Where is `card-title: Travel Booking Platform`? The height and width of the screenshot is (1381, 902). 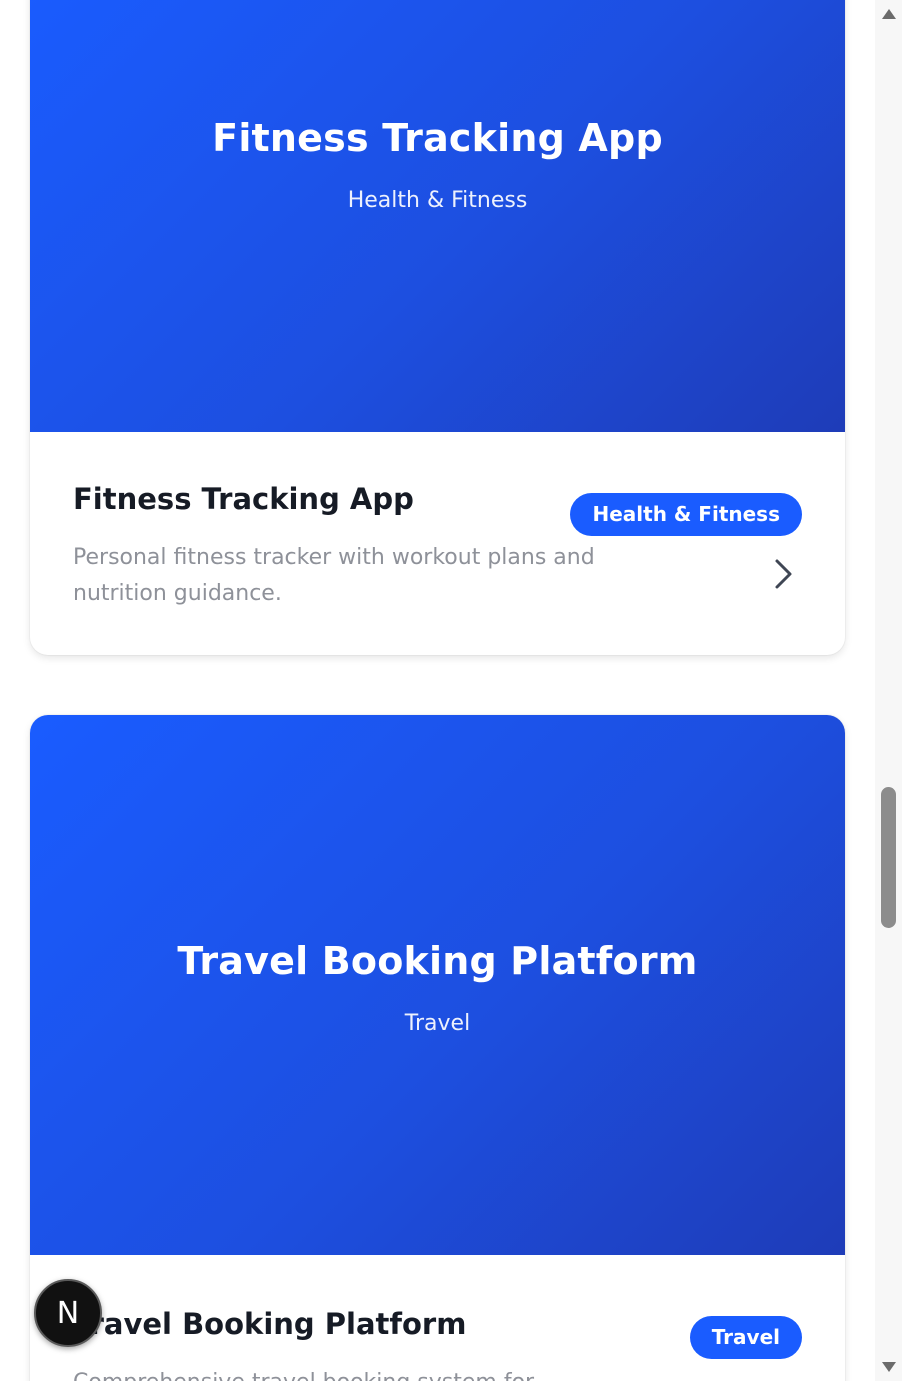
card-title: Travel Booking Platform is located at coordinates (270, 1324).